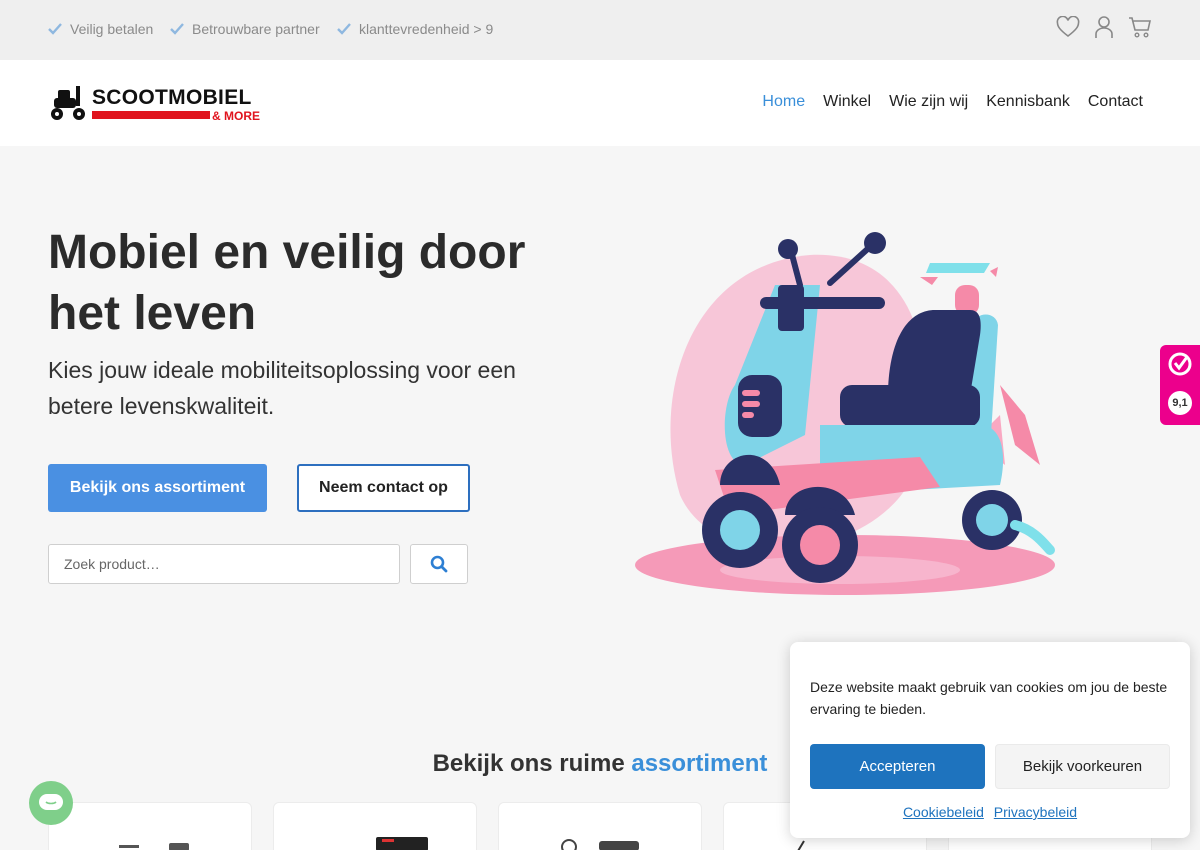  Describe the element at coordinates (172, 97) in the screenshot. I see `logo-title: SCOOTMOBIEL` at that location.